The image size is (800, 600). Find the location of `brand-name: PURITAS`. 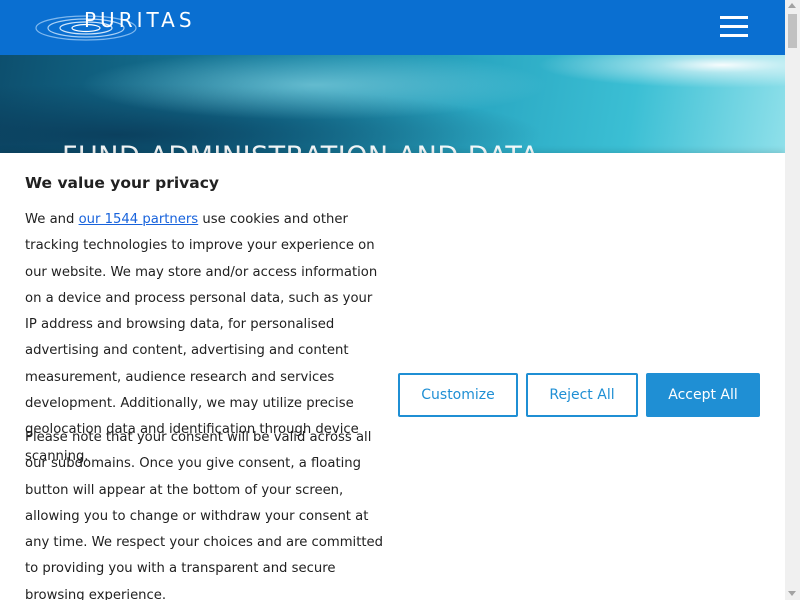

brand-name: PURITAS is located at coordinates (140, 20).